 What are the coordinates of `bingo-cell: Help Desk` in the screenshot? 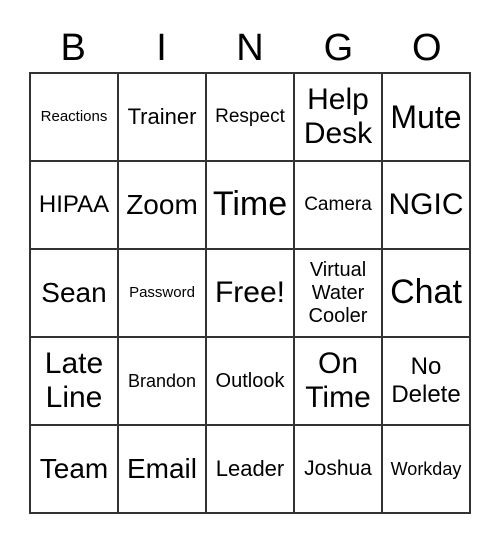 It's located at (338, 117).